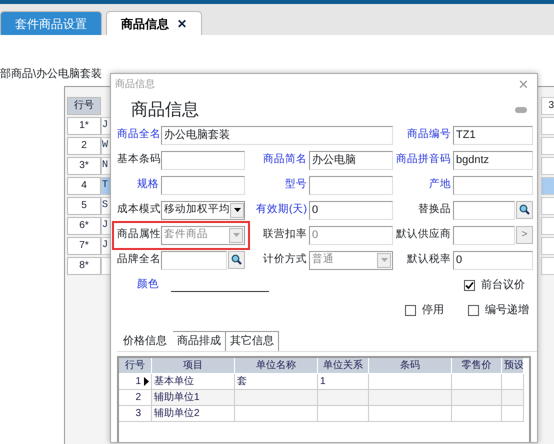 This screenshot has height=444, width=554. I want to click on checkbox-label: 前台议价, so click(503, 285).